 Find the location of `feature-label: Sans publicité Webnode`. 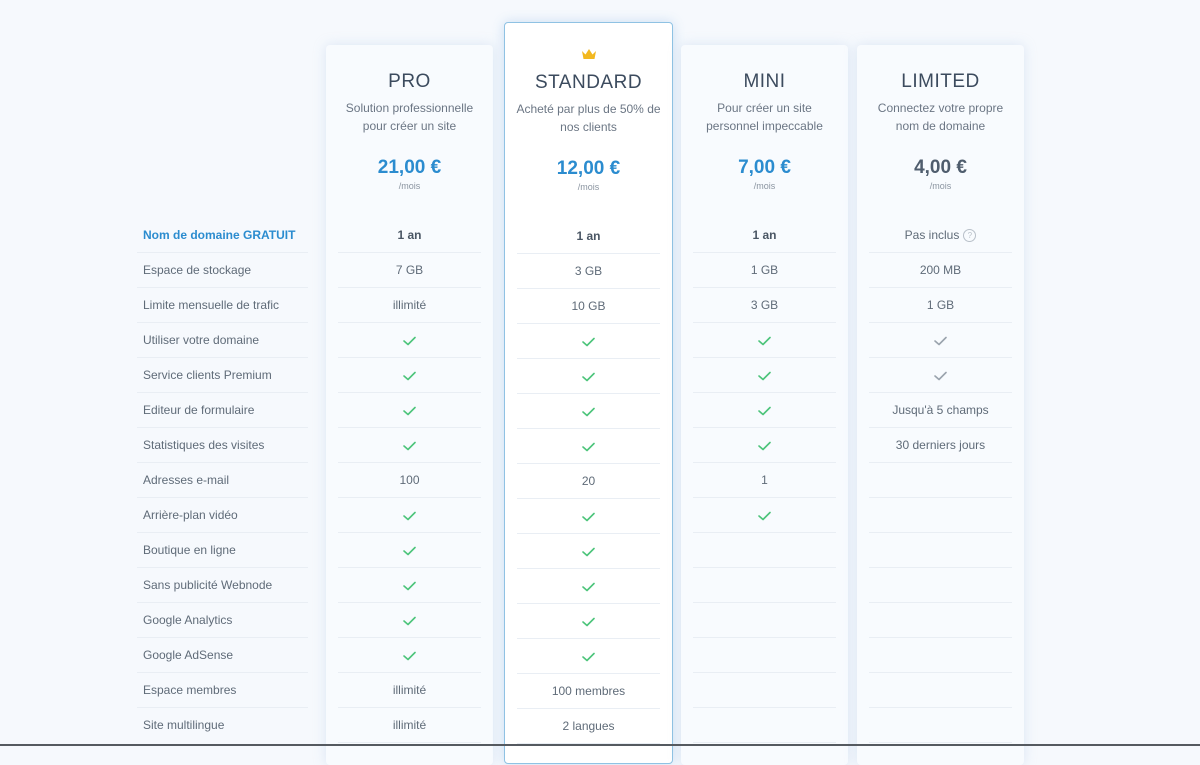

feature-label: Sans publicité Webnode is located at coordinates (222, 585).